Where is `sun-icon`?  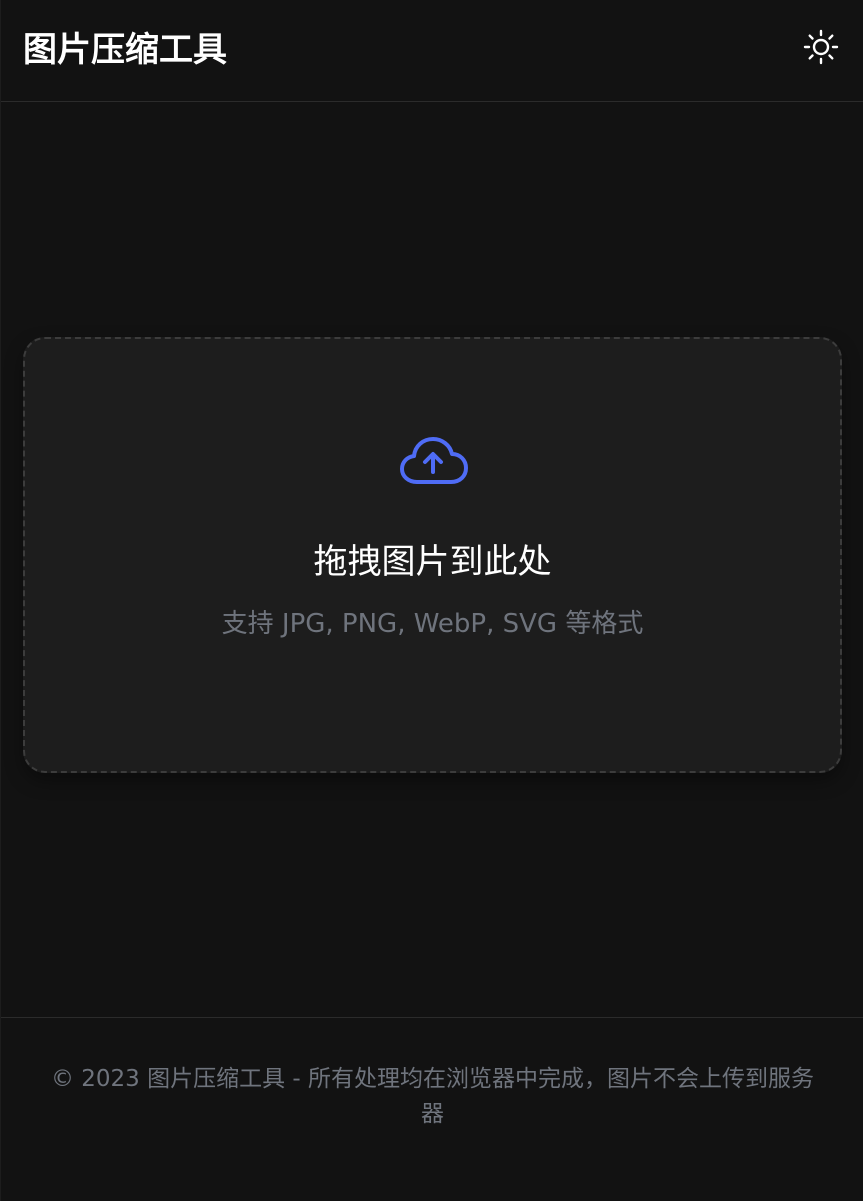
sun-icon is located at coordinates (821, 46).